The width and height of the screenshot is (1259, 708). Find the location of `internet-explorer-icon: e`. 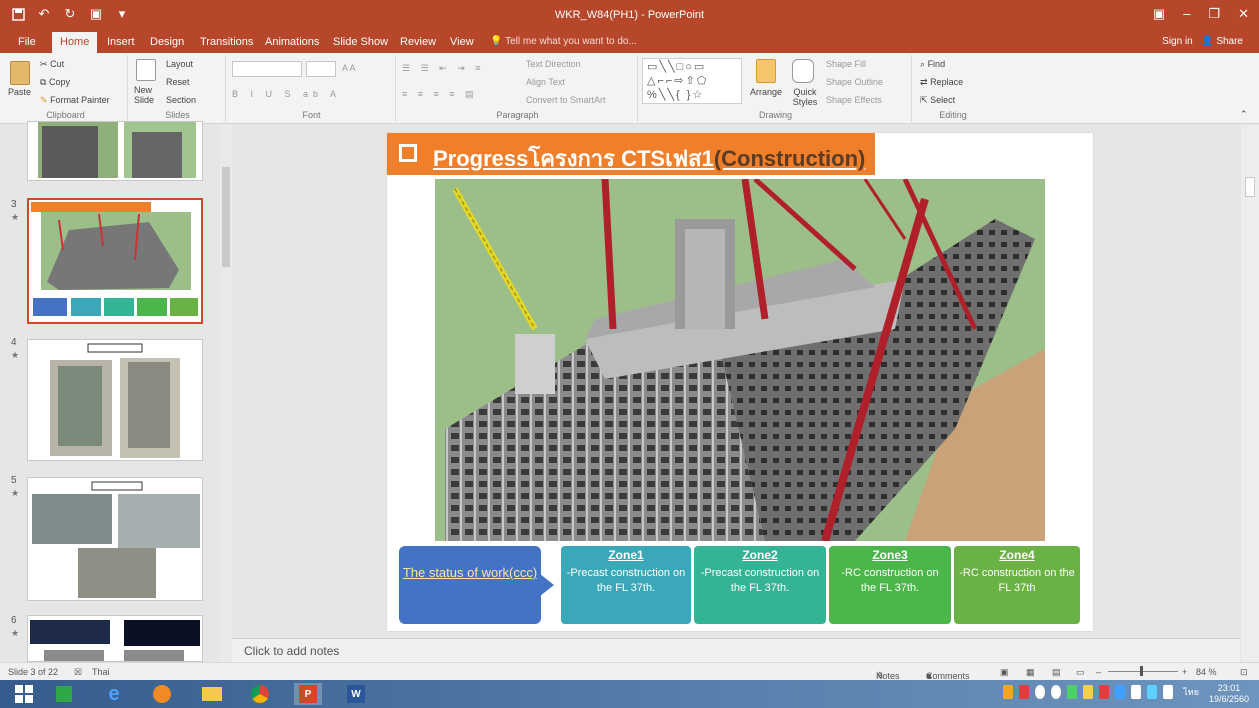

internet-explorer-icon: e is located at coordinates (114, 694).